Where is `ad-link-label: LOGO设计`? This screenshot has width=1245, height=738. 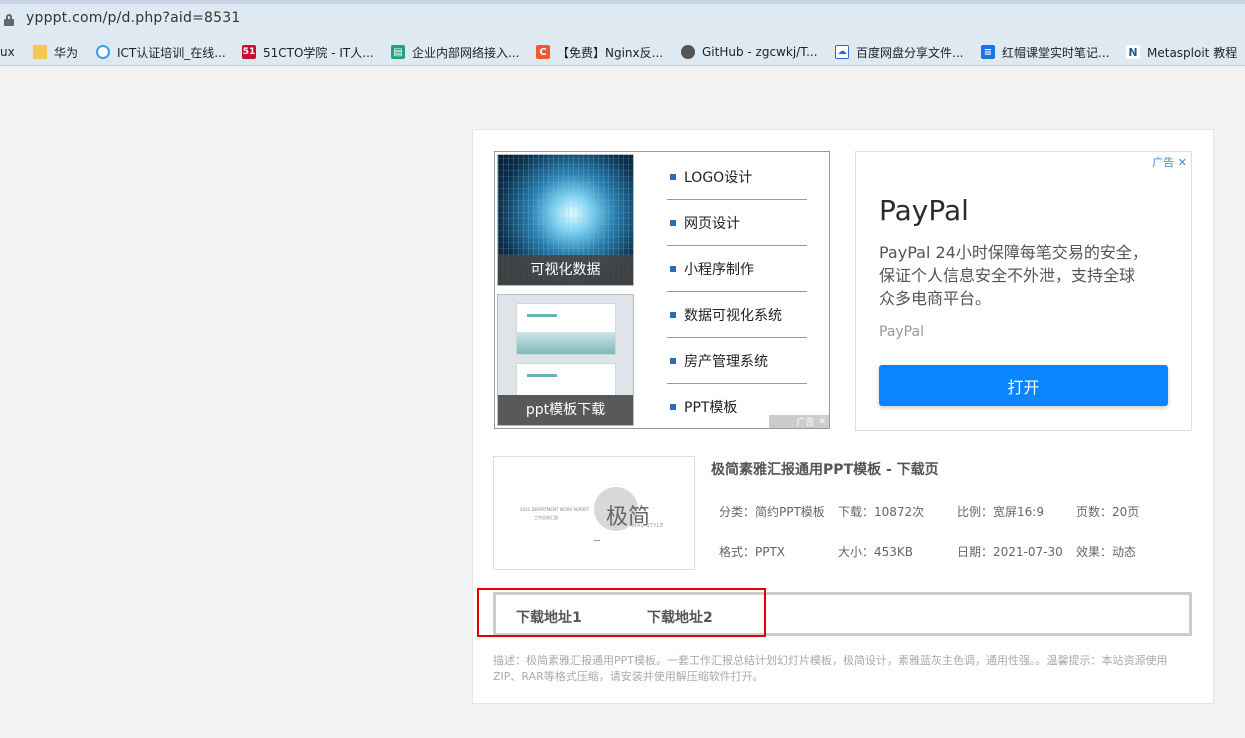
ad-link-label: LOGO设计 is located at coordinates (718, 177).